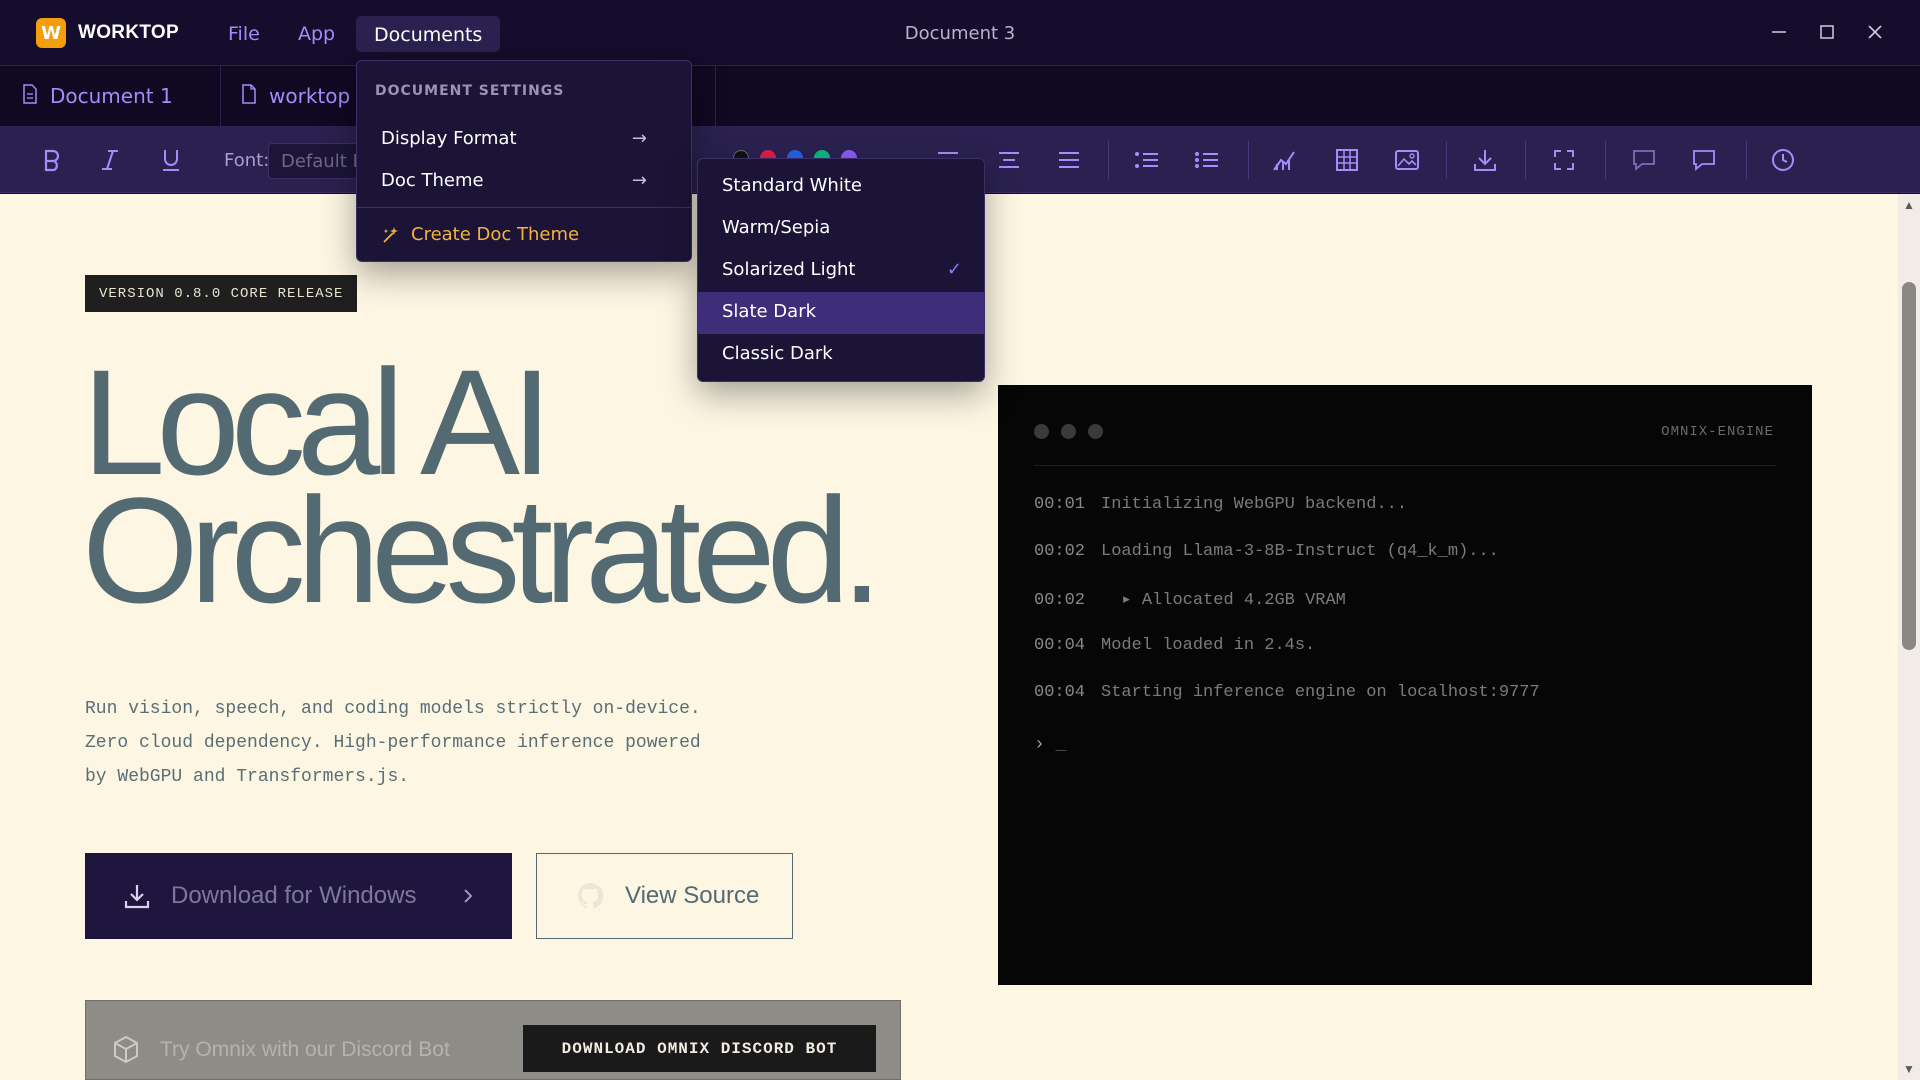 This screenshot has width=1920, height=1080. Describe the element at coordinates (432, 180) in the screenshot. I see `menu-item-label: Doc Theme` at that location.